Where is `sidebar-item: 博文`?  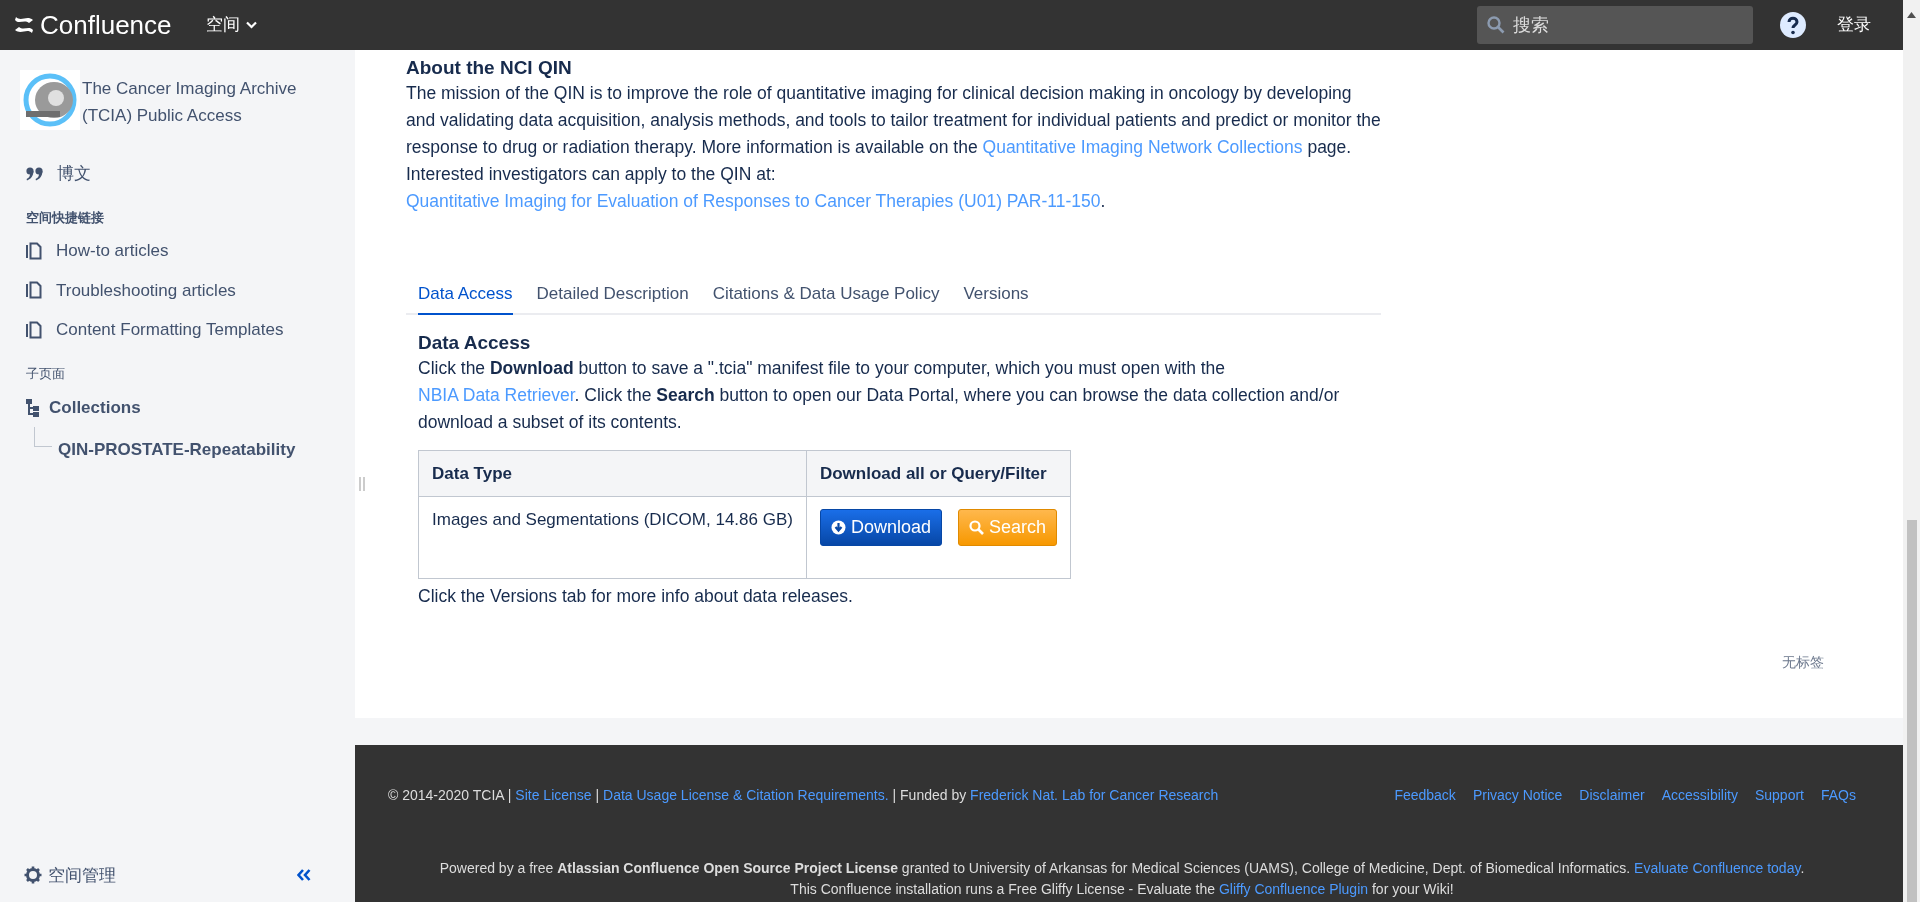
sidebar-item: 博文 is located at coordinates (177, 174).